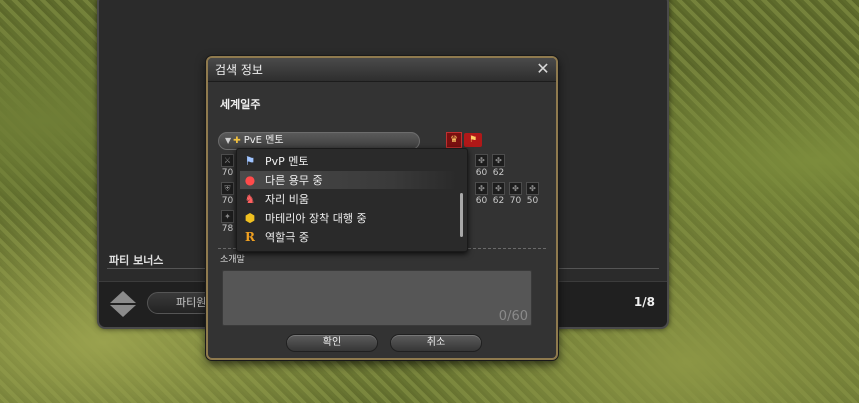  I want to click on party-bonus-label: 파티 보너스, so click(136, 260).